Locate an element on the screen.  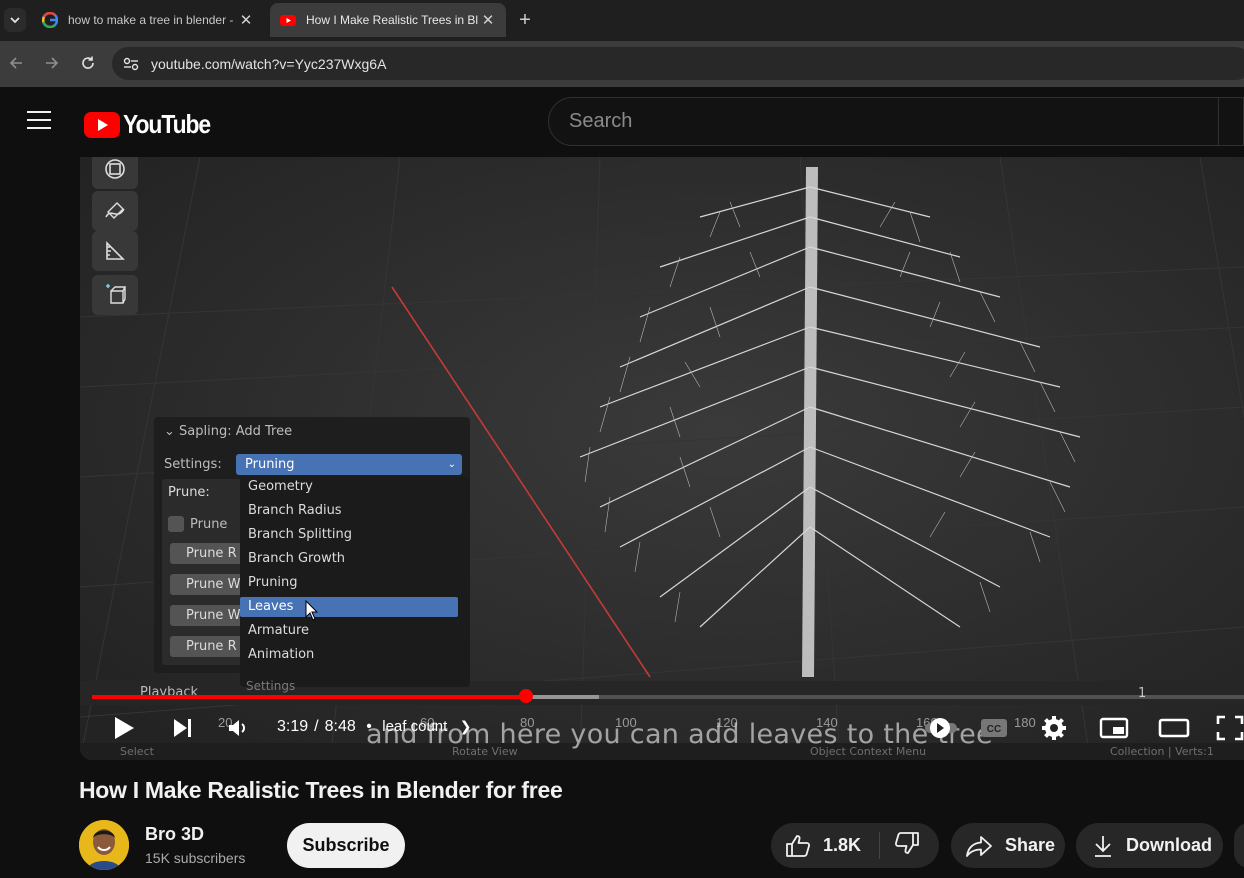
fullscreen-button is located at coordinates (1230, 728).